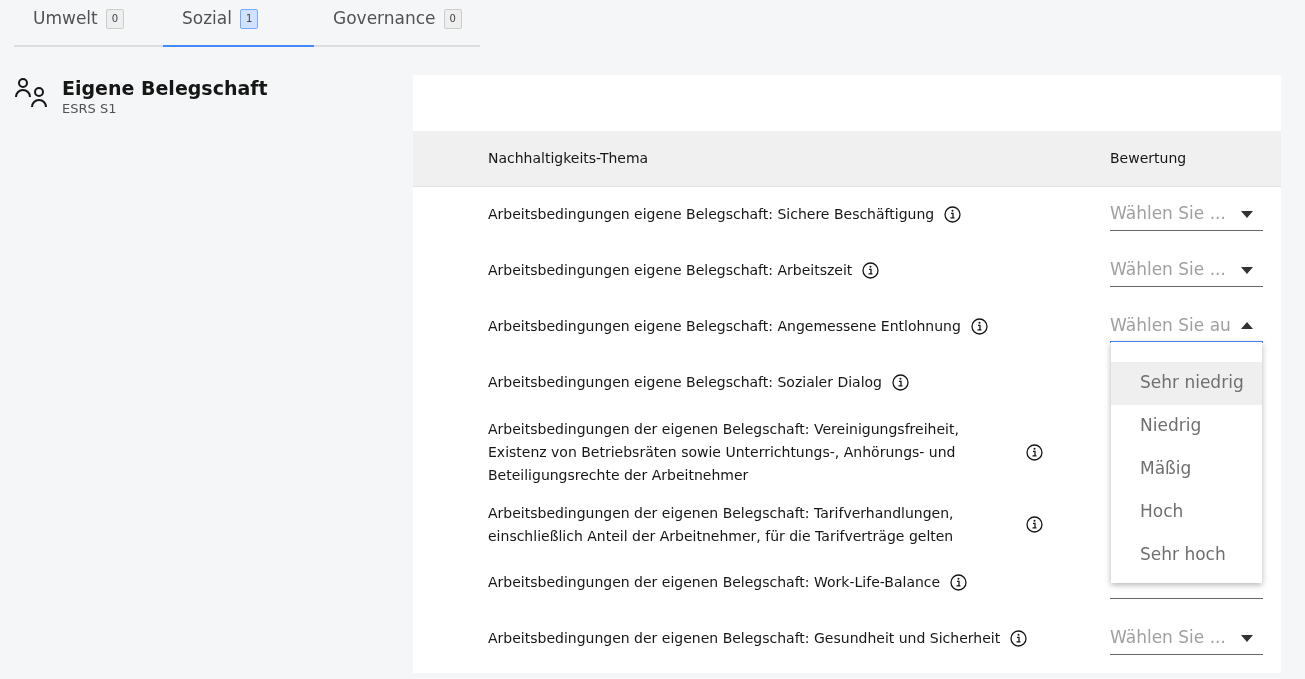 The image size is (1305, 679). What do you see at coordinates (724, 326) in the screenshot?
I see `topic-text: Arbeitsbedingungen eigene Belegschaft: Angemessene Entlohnung` at bounding box center [724, 326].